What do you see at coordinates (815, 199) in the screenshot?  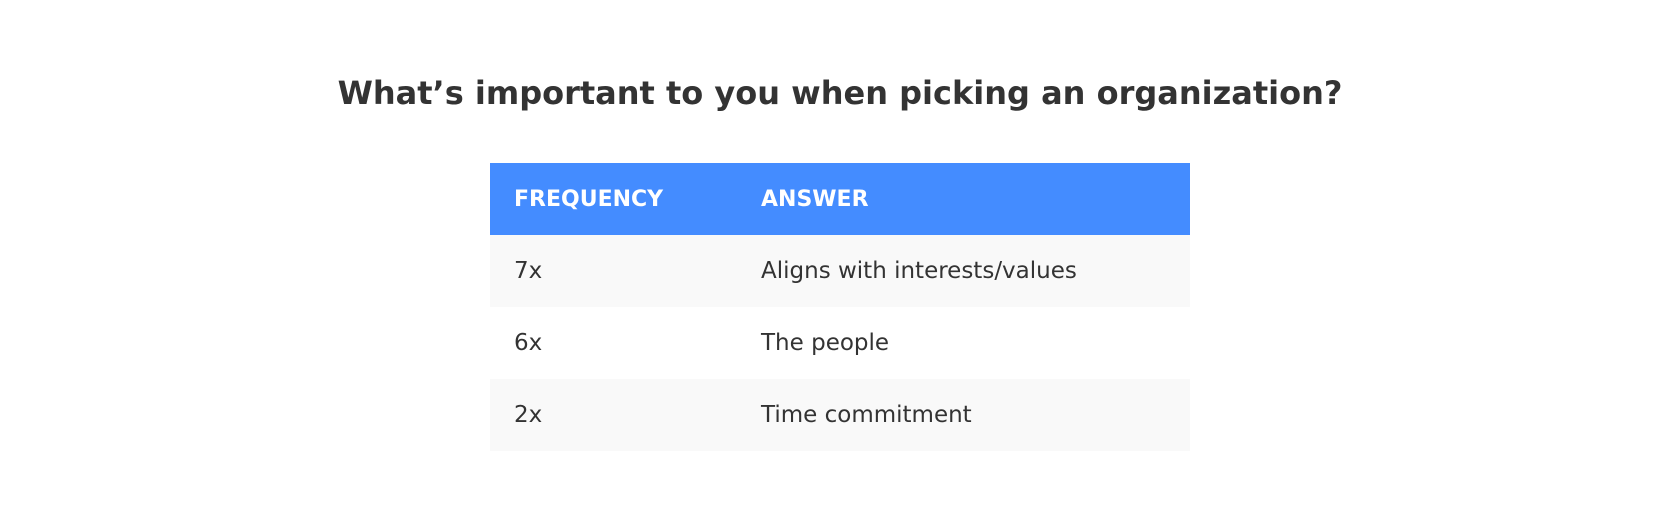 I see `column-header-answer: ANSWER` at bounding box center [815, 199].